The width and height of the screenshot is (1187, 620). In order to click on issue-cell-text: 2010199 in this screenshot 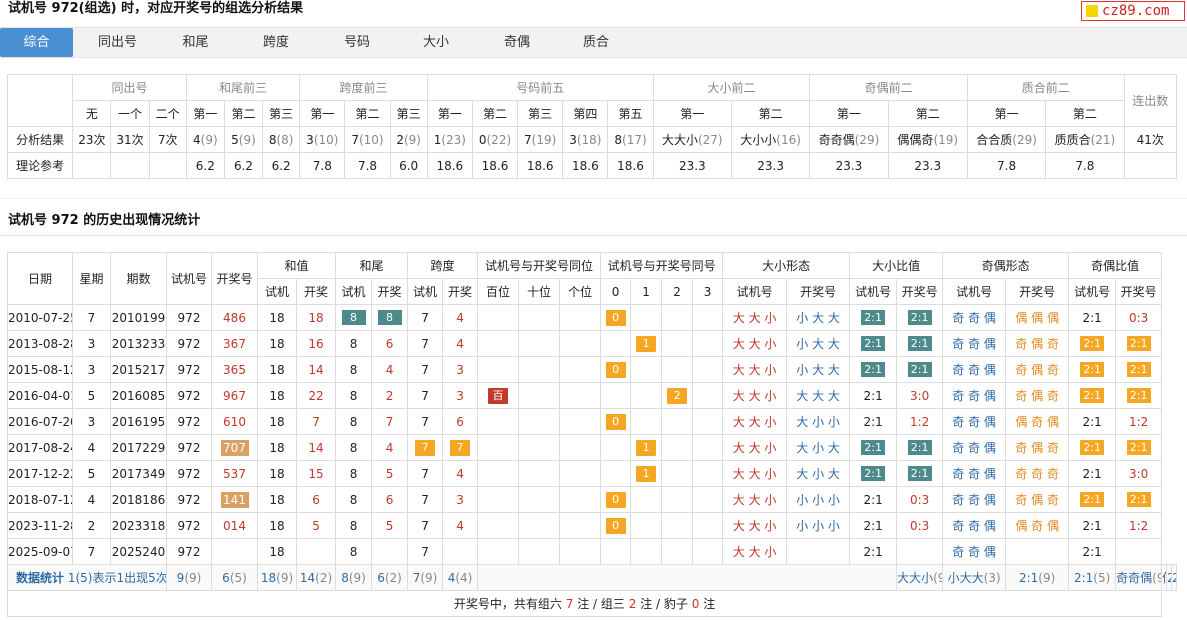, I will do `click(138, 317)`.